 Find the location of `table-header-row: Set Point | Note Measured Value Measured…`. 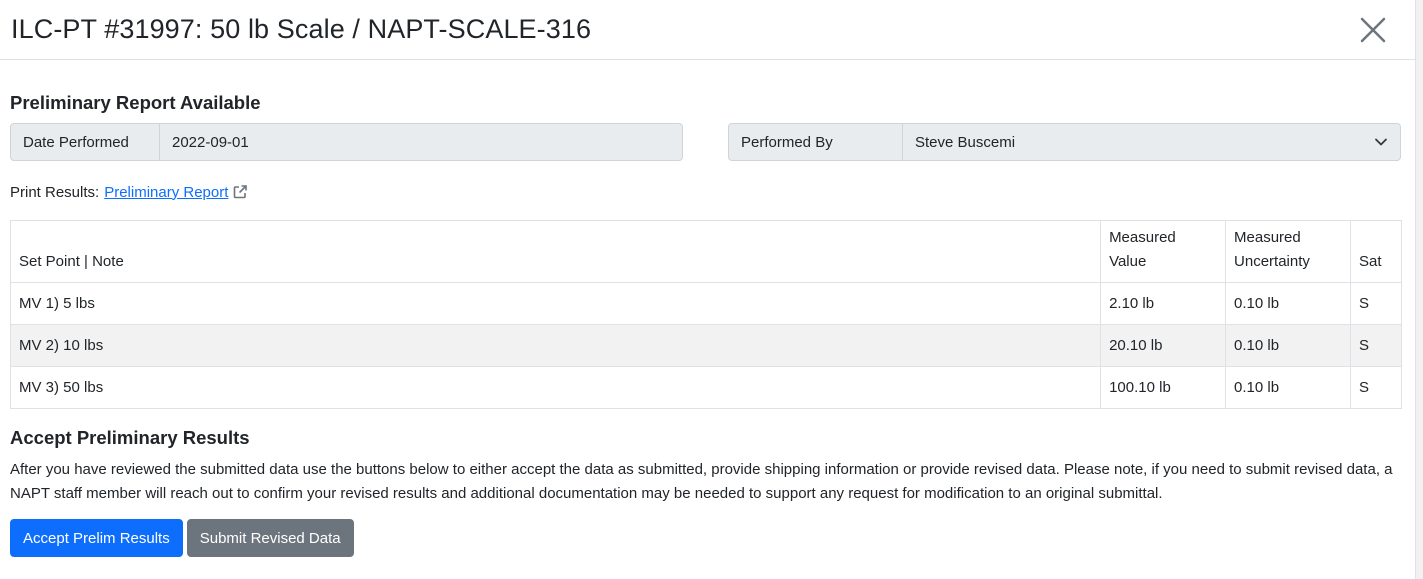

table-header-row: Set Point | Note Measured Value Measured… is located at coordinates (706, 251).